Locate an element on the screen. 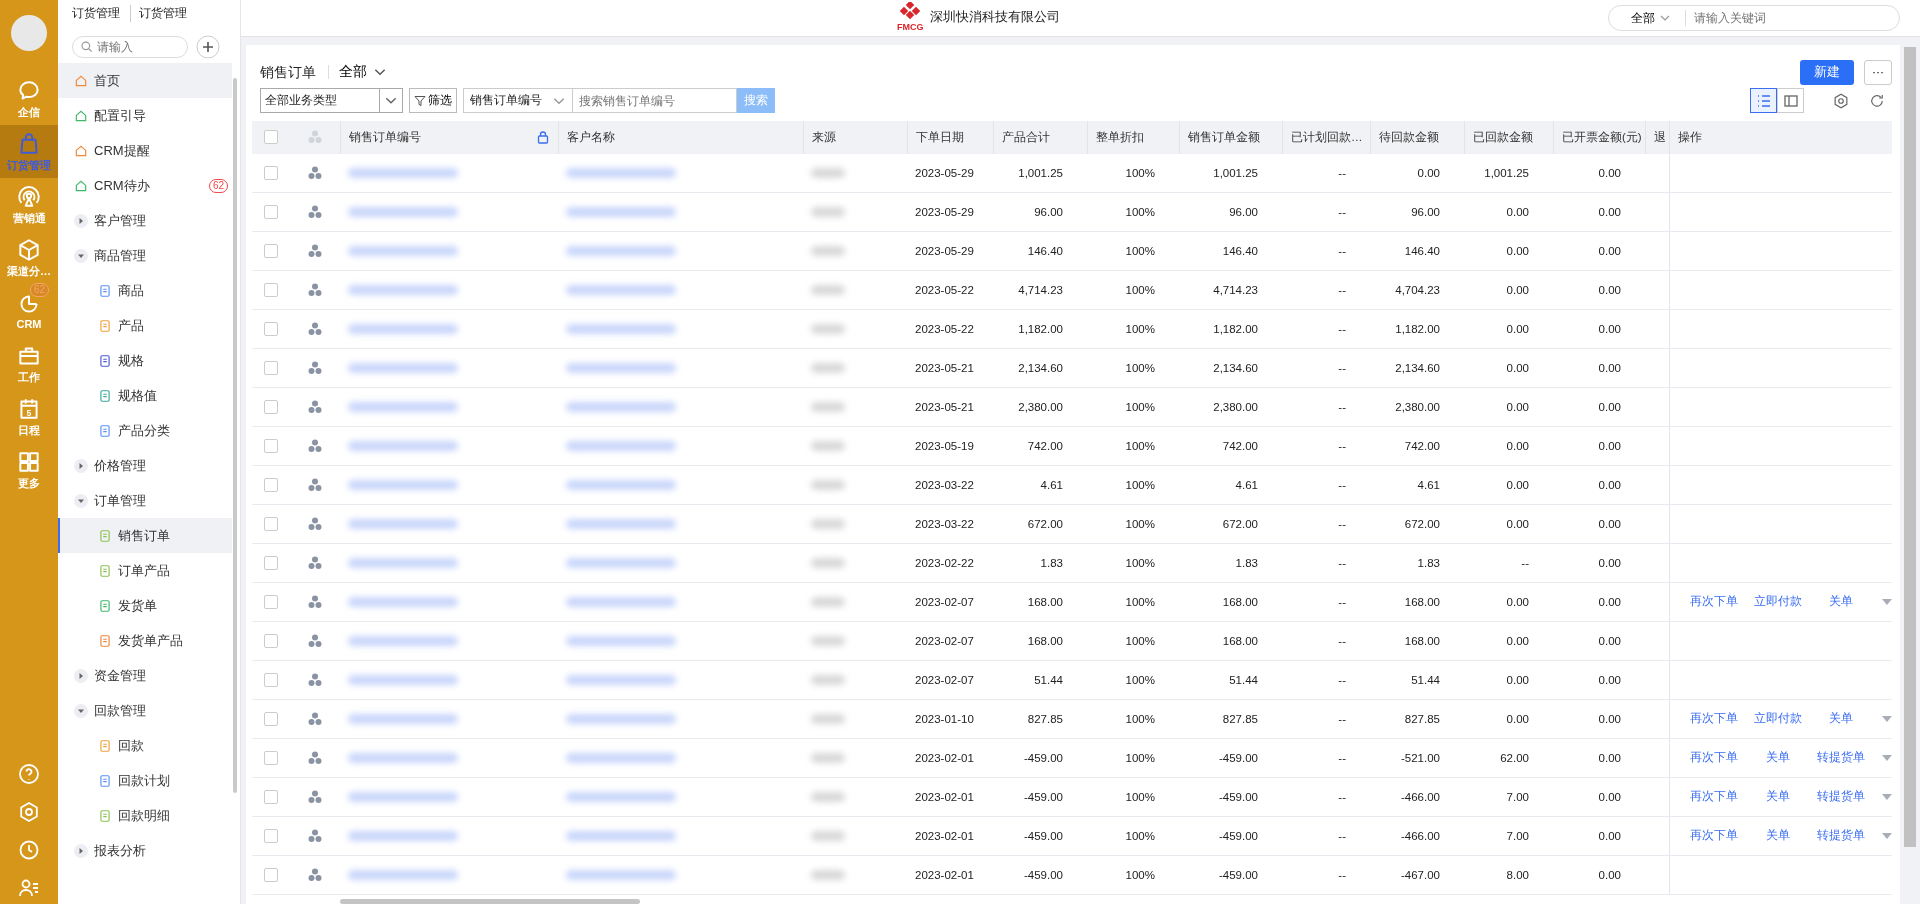  scope-dropdown: 全部 is located at coordinates (1651, 18).